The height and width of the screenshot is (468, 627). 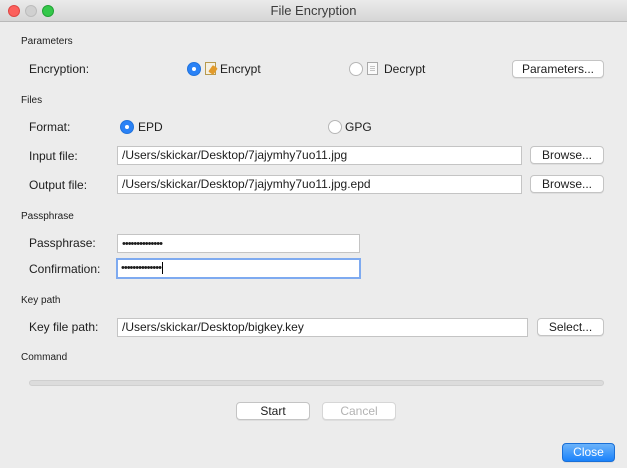 I want to click on encrypt-radio, so click(x=194, y=69).